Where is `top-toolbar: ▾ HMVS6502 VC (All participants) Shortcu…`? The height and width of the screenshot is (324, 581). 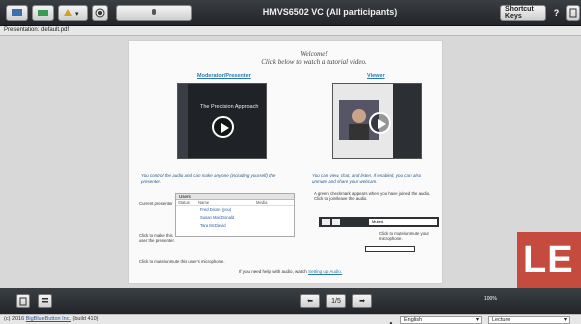
top-toolbar: ▾ HMVS6502 VC (All participants) Shortcu… is located at coordinates (290, 13).